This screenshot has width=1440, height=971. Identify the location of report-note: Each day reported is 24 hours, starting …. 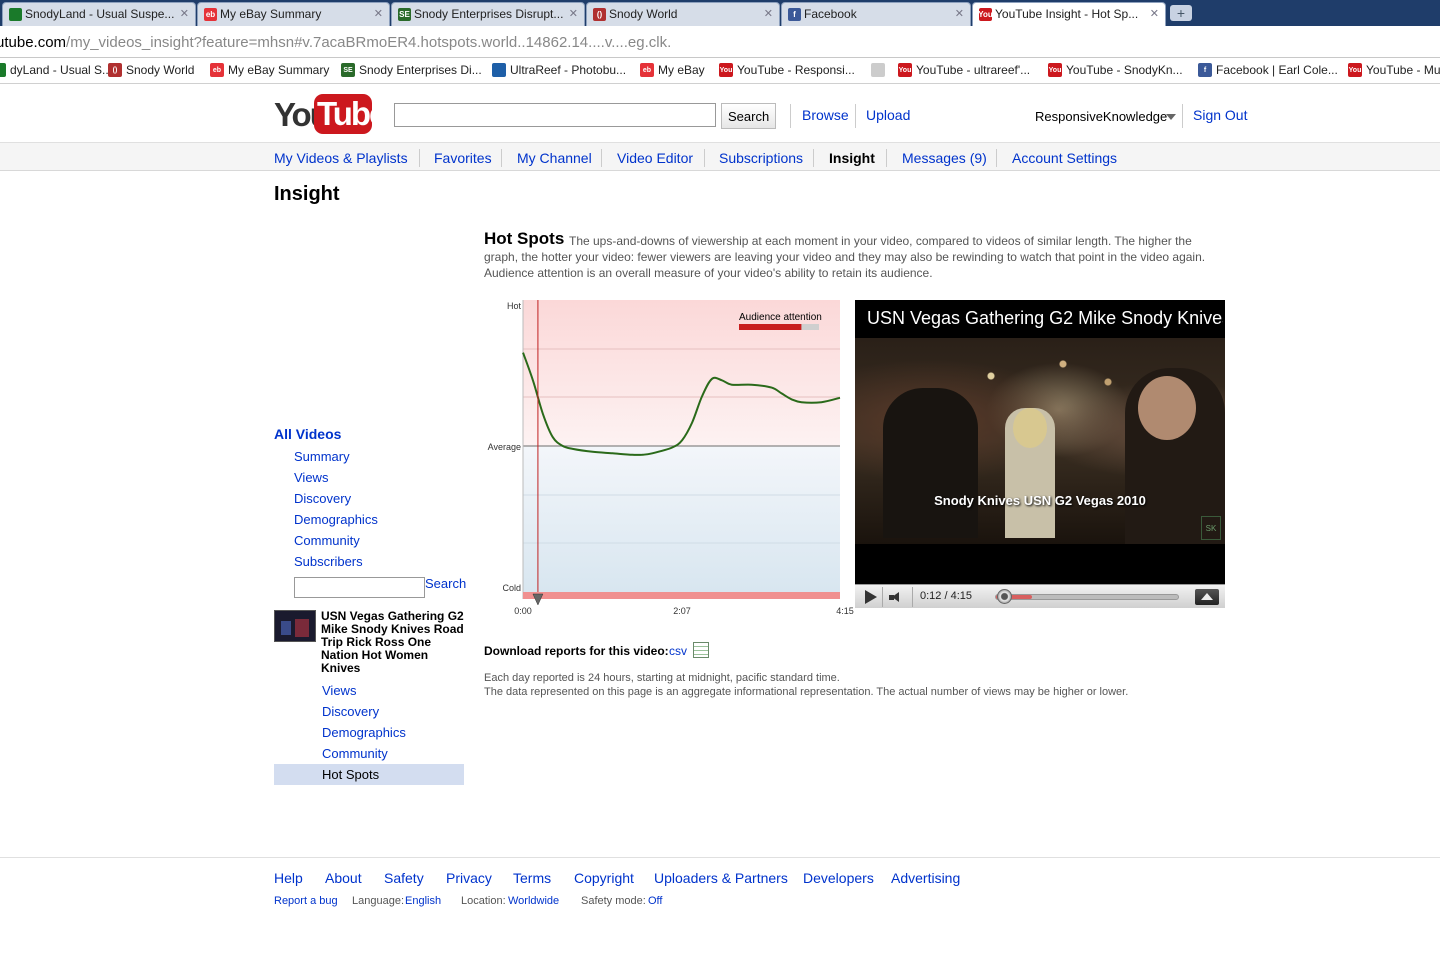
(662, 678).